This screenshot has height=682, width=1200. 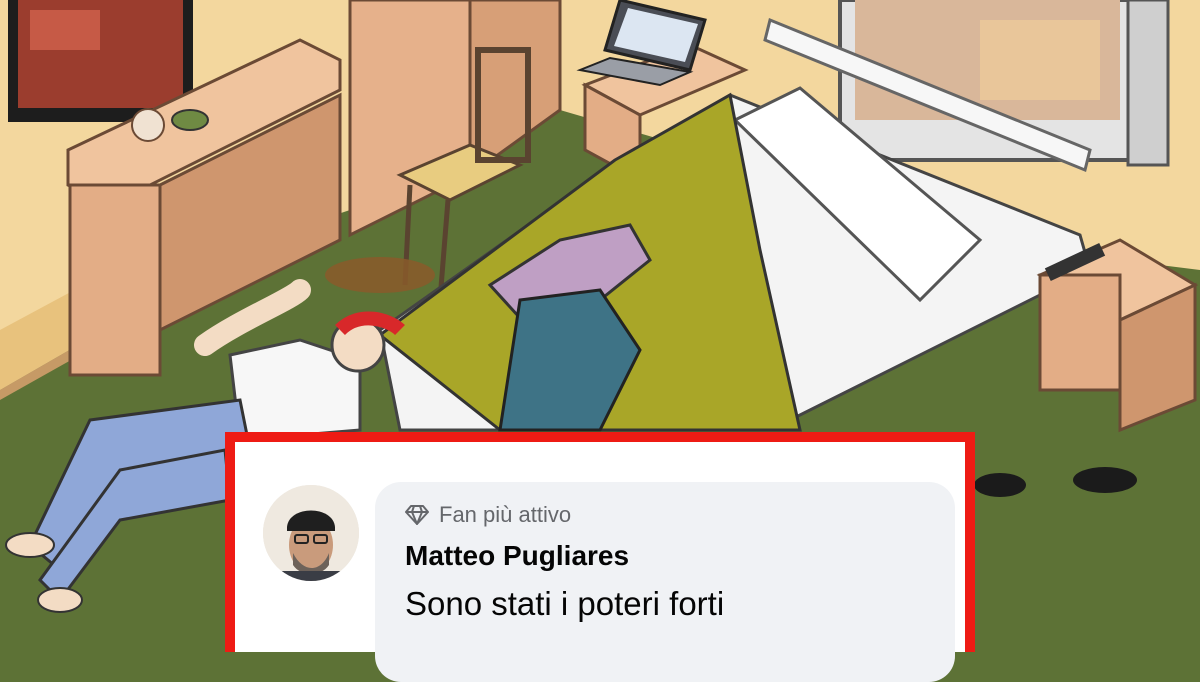 I want to click on badge-label: Fan più attivo, so click(x=505, y=514).